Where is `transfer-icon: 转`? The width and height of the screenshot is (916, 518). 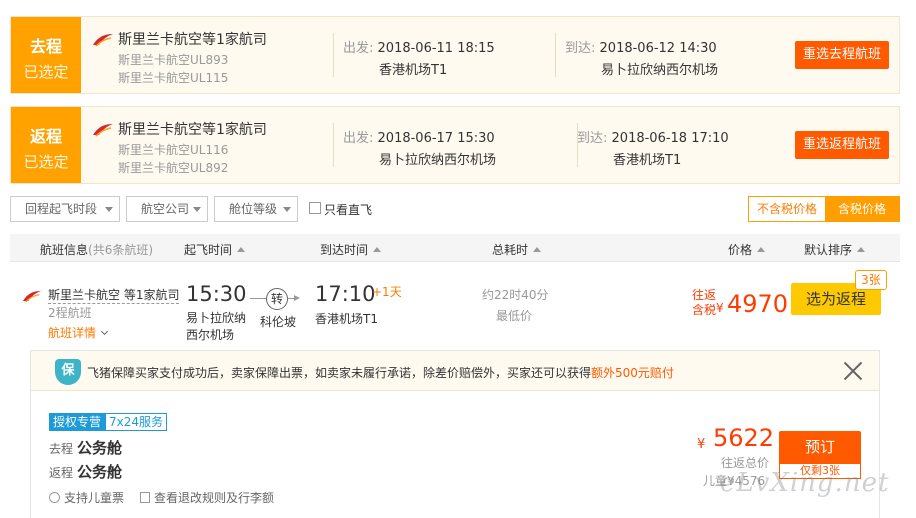 transfer-icon: 转 is located at coordinates (277, 299).